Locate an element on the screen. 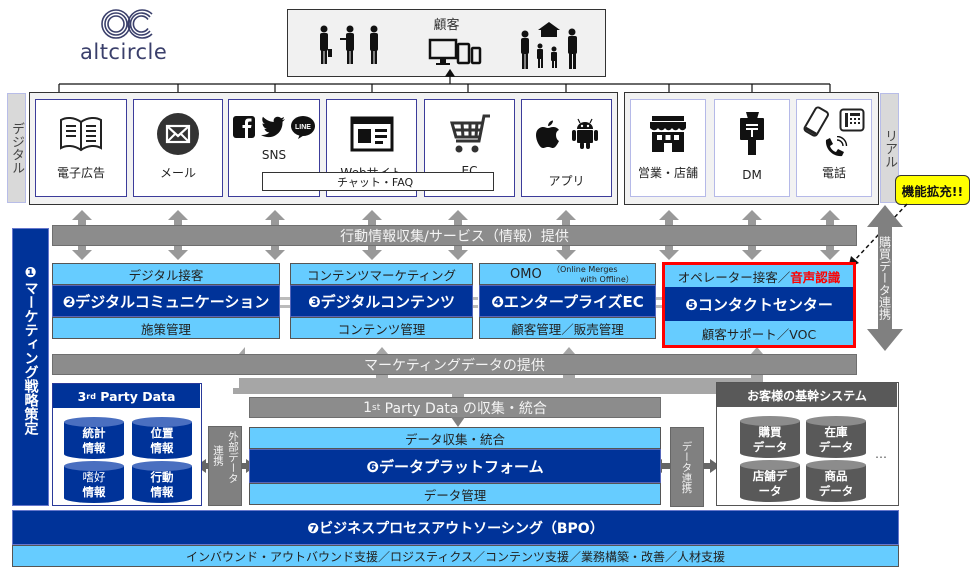  service-digital-communication: デジタル接客 ❷デジタルコミュニケーション 施策管理 is located at coordinates (166, 306).